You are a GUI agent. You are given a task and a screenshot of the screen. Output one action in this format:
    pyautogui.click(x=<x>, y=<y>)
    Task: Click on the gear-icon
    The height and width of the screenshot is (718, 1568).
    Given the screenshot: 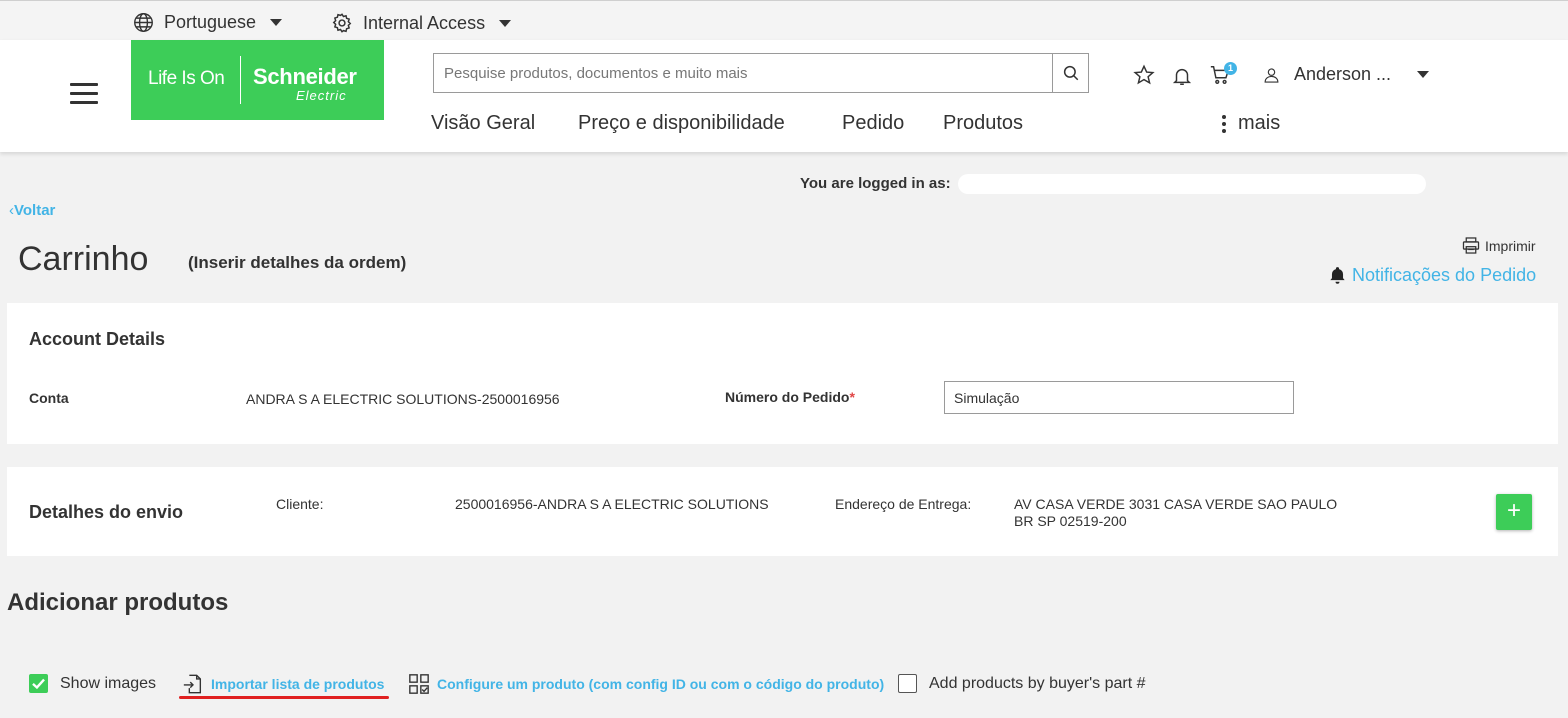 What is the action you would take?
    pyautogui.click(x=342, y=23)
    